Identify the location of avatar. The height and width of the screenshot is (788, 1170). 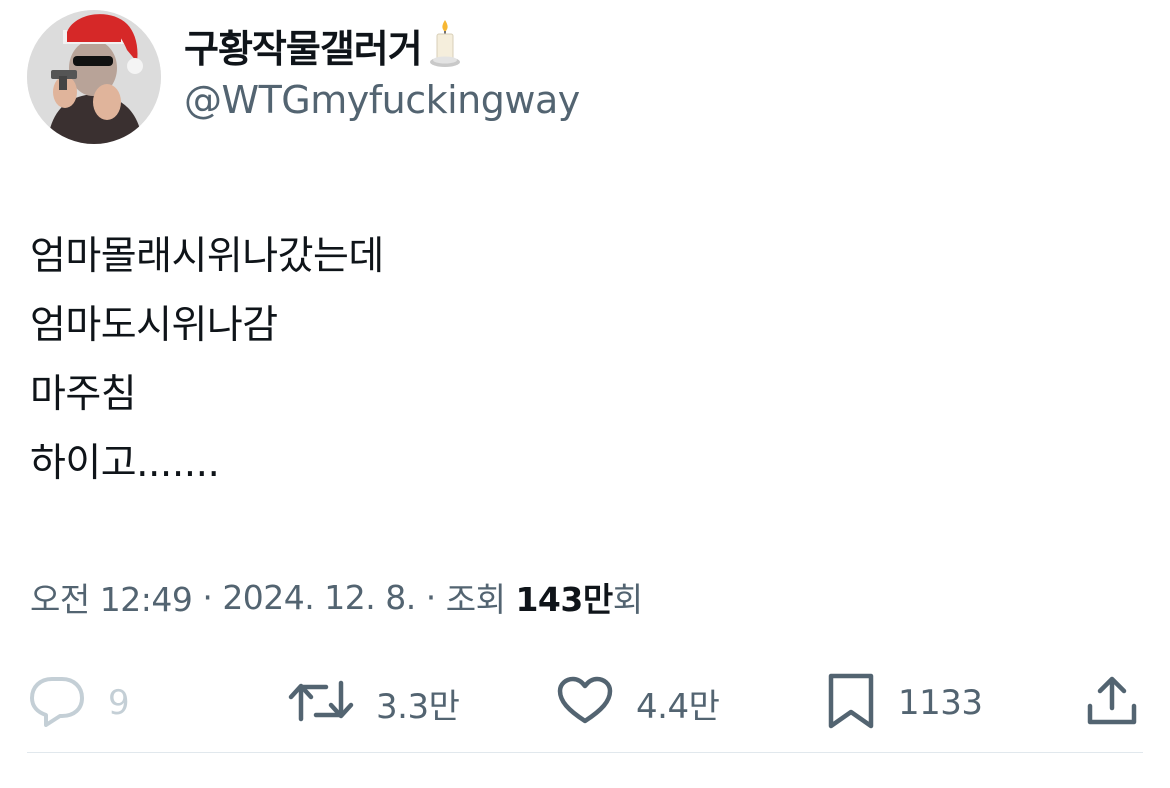
(94, 77).